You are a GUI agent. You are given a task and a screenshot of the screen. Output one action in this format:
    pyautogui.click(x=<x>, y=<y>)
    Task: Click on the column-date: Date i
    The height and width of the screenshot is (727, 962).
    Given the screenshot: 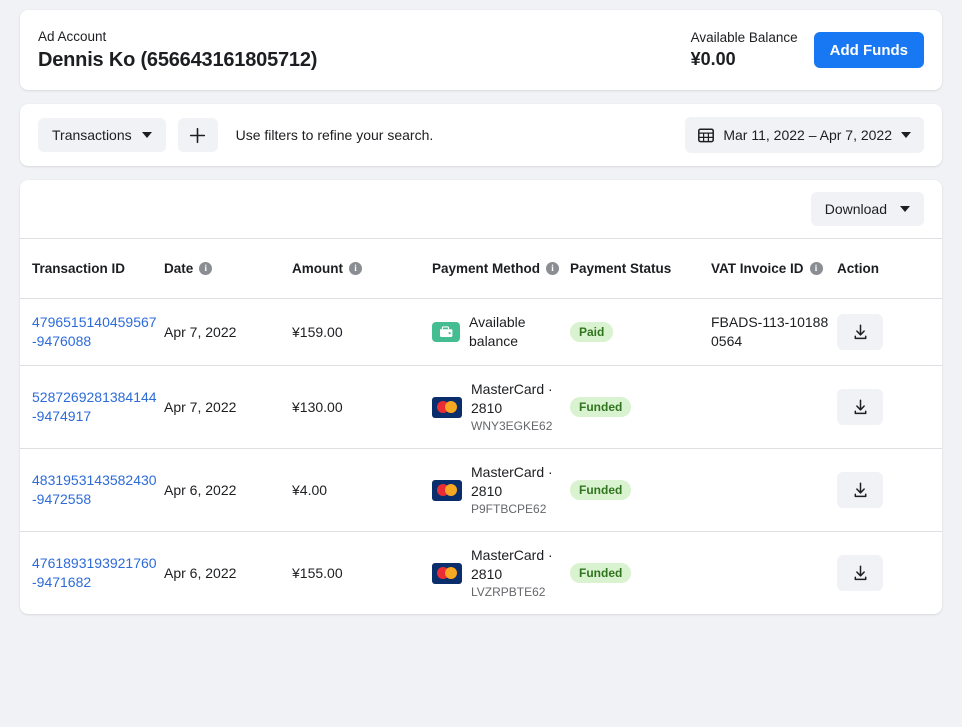 What is the action you would take?
    pyautogui.click(x=228, y=268)
    